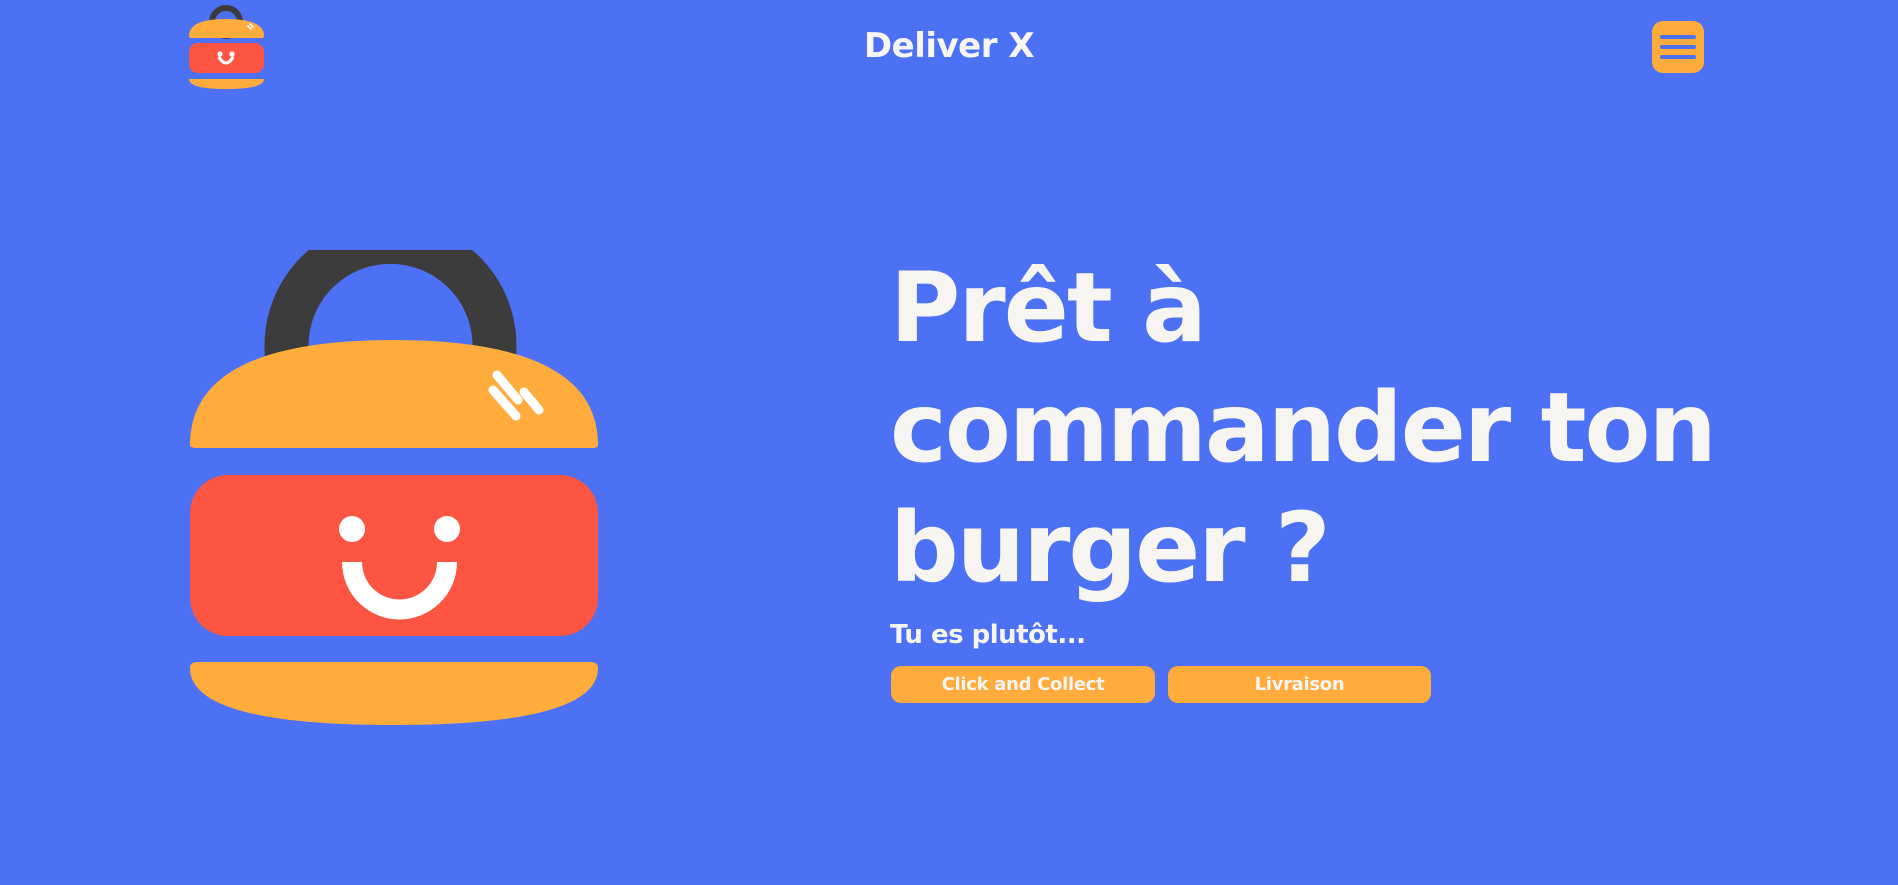  Describe the element at coordinates (949, 46) in the screenshot. I see `brand-title: Deliver X` at that location.